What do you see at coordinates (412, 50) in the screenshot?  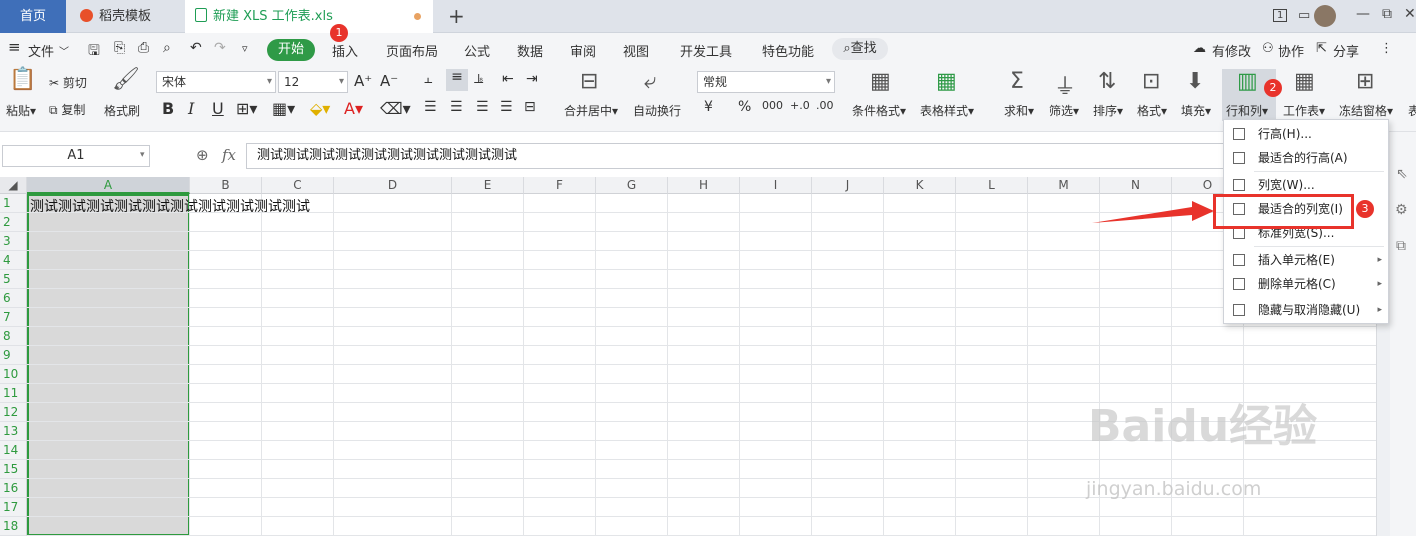 I see `menu-page-layout: 页面布局` at bounding box center [412, 50].